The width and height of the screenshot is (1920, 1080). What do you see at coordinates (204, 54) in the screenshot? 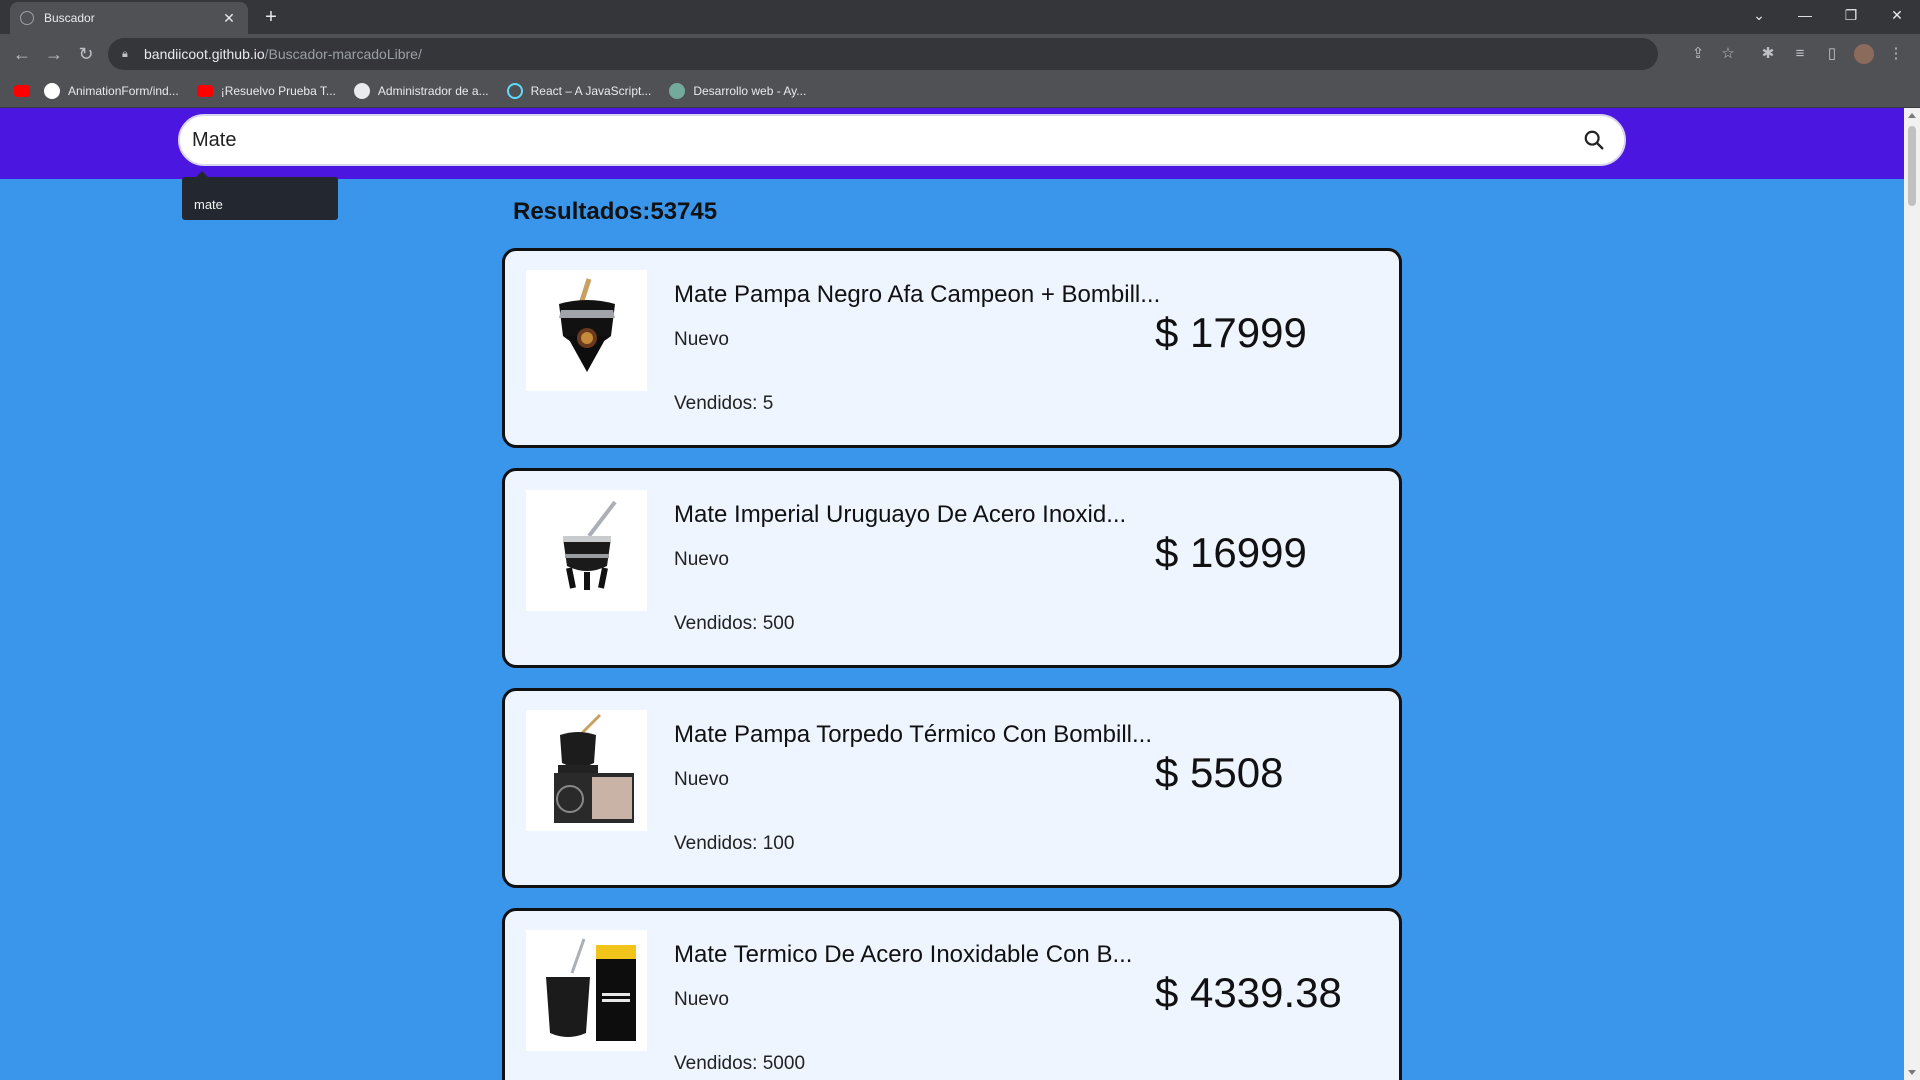
I see `url-host: bandiicoot.github.io` at bounding box center [204, 54].